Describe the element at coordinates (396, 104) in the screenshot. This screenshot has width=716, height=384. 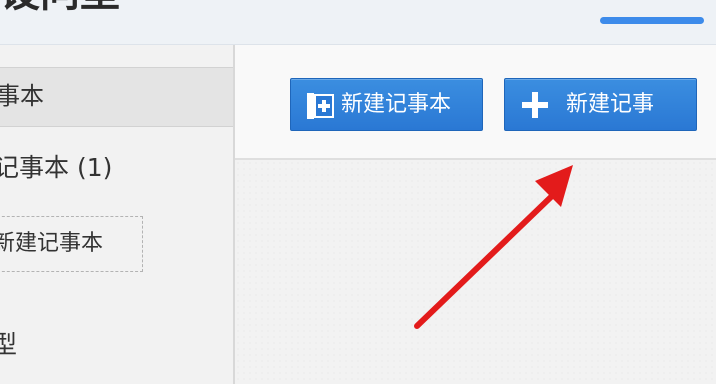
I see `new-notebook-label: 新建记事本` at that location.